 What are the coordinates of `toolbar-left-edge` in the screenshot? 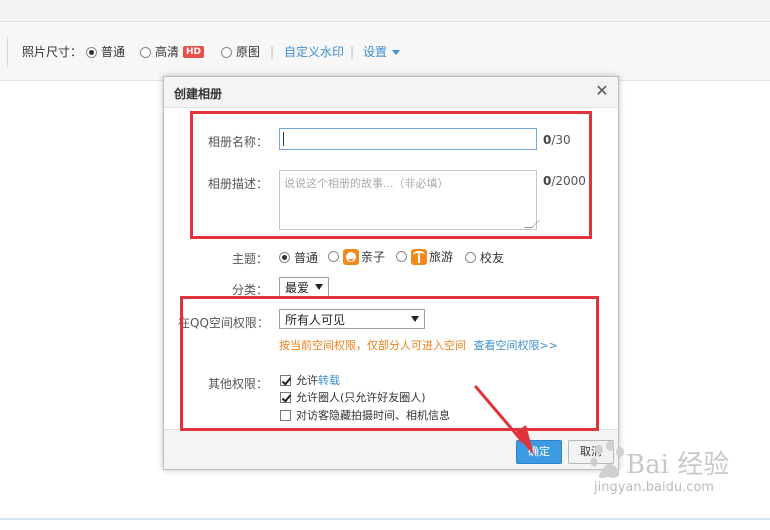 It's located at (4, 52).